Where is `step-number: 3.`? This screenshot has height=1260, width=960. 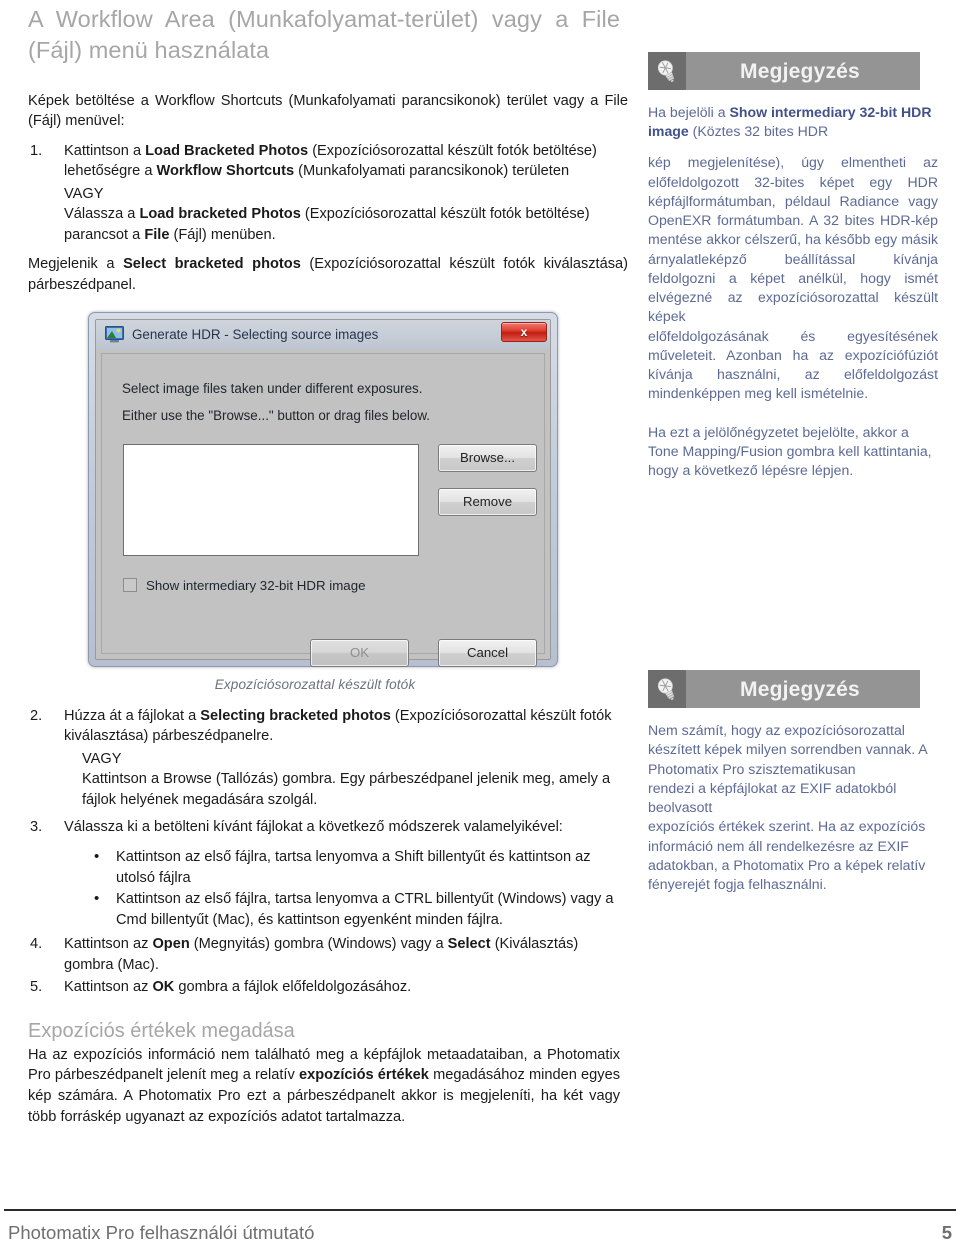
step-number: 3. is located at coordinates (36, 827).